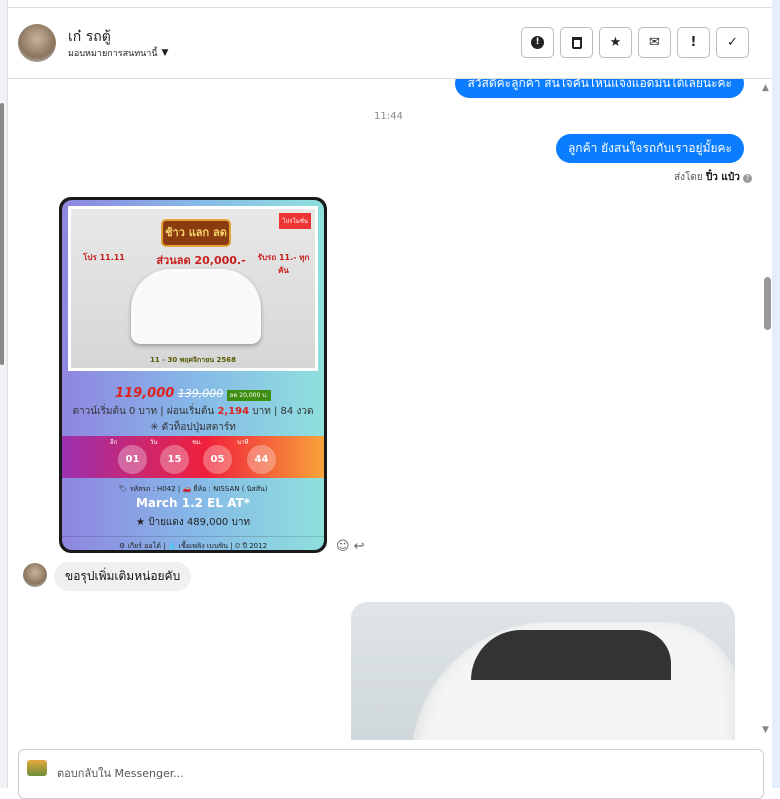 Image resolution: width=780 pixels, height=799 pixels. I want to click on countdown-value: 44, so click(261, 459).